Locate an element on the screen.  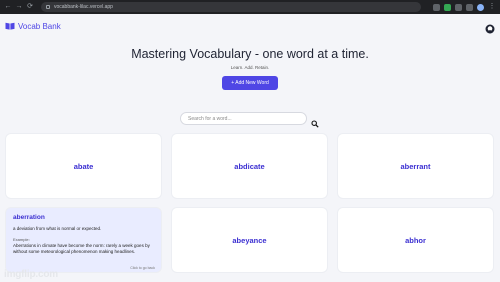
search-bar is located at coordinates (249, 120).